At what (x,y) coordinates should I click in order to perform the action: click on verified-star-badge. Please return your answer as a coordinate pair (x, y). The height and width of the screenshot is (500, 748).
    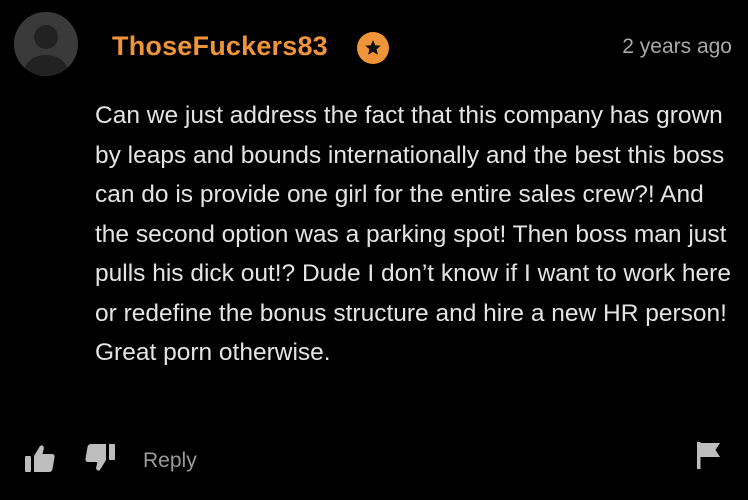
    Looking at the image, I should click on (373, 48).